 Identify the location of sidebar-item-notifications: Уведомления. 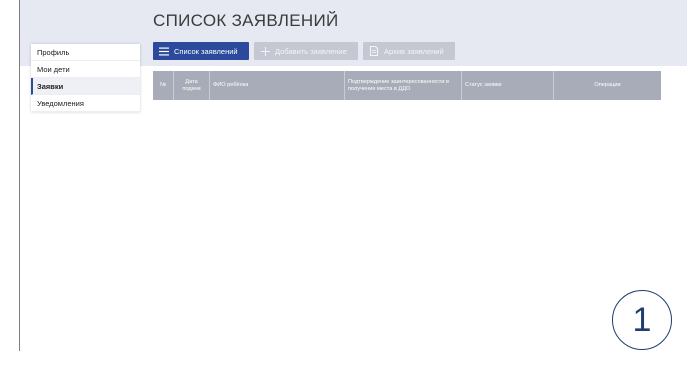
(85, 103).